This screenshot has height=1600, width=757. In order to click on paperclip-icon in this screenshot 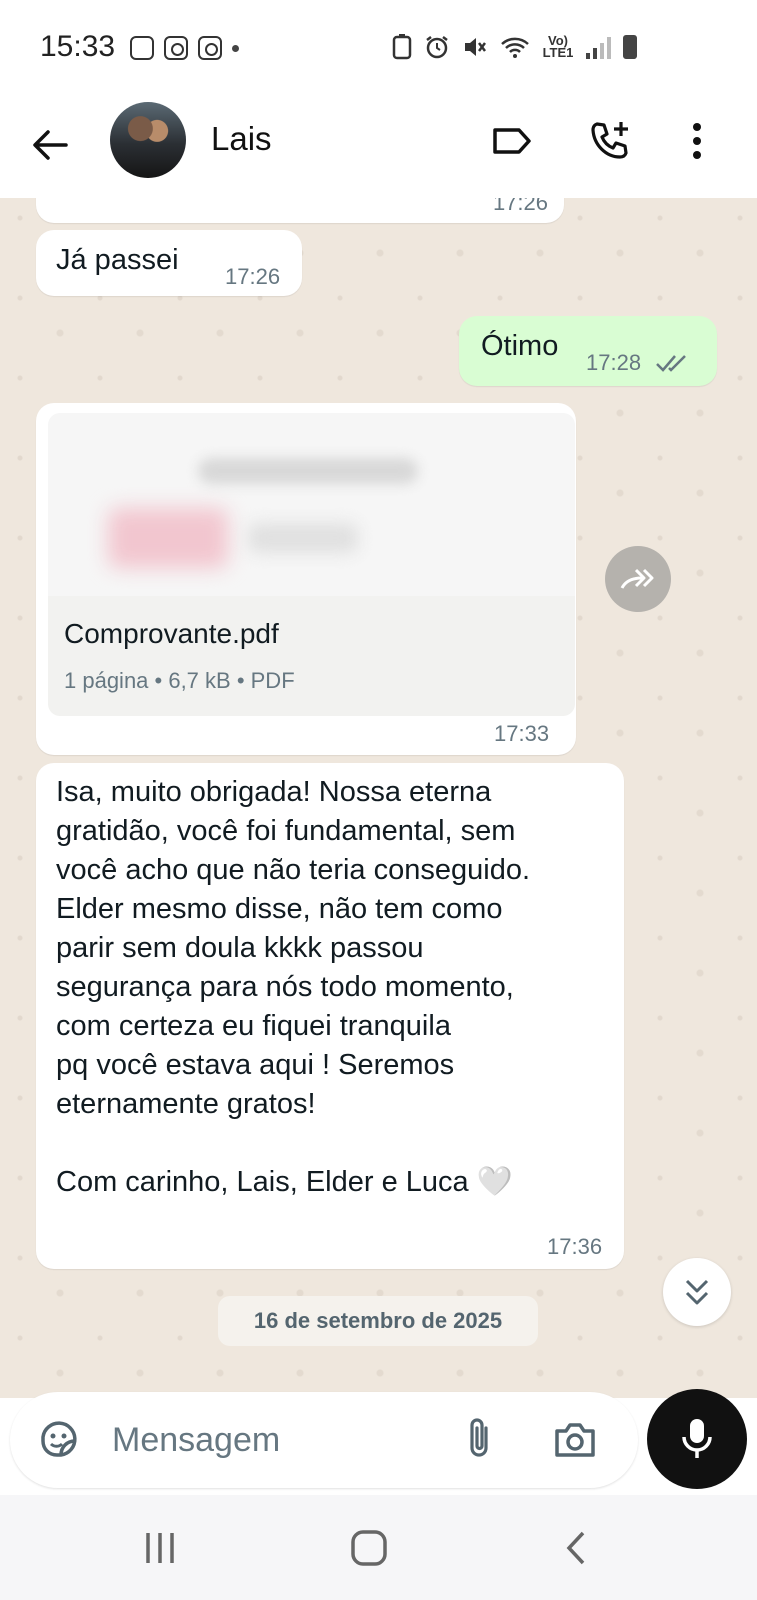, I will do `click(479, 1437)`.